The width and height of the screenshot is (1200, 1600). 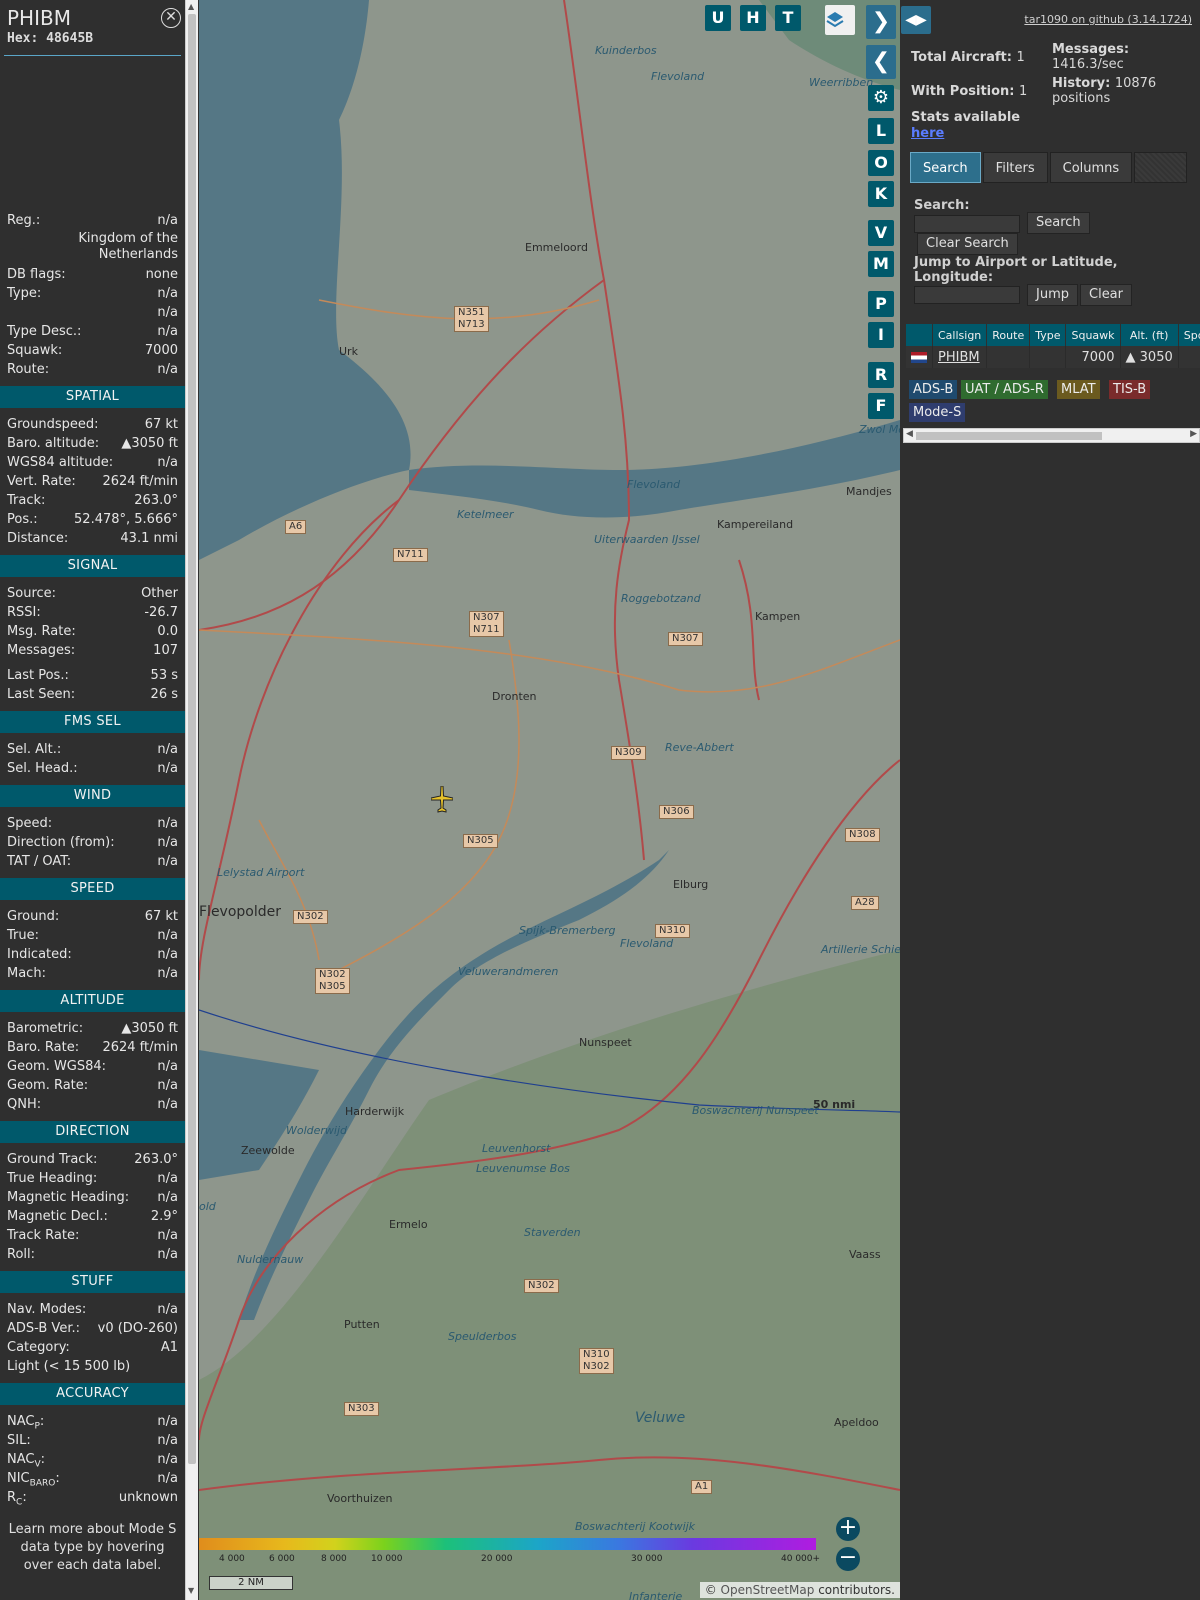 I want to click on map-button-f: F, so click(x=881, y=406).